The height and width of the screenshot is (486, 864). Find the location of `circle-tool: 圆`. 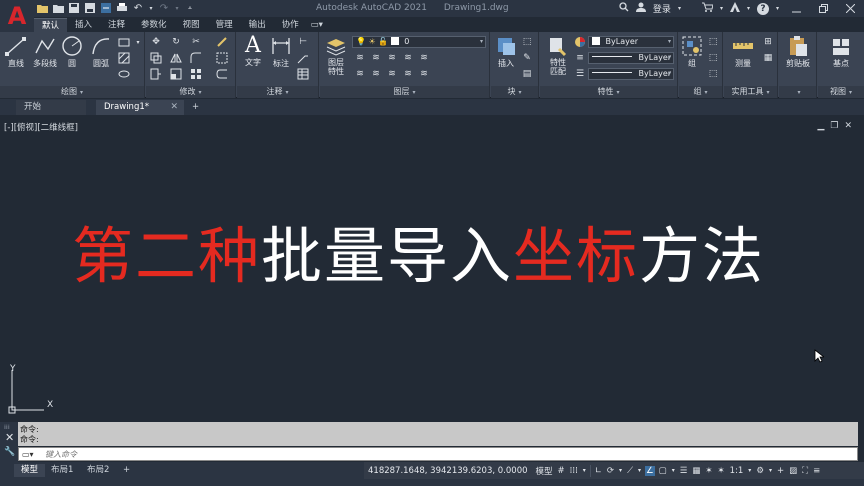

circle-tool: 圆 is located at coordinates (72, 52).